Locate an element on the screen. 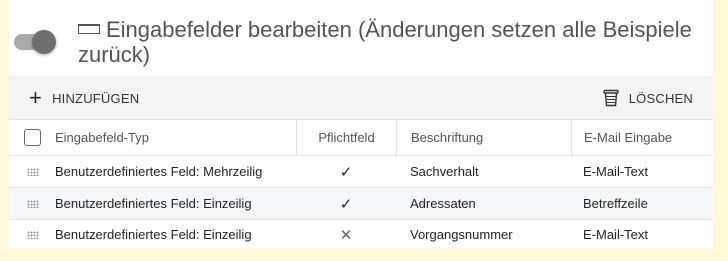  plus-icon: + is located at coordinates (36, 97).